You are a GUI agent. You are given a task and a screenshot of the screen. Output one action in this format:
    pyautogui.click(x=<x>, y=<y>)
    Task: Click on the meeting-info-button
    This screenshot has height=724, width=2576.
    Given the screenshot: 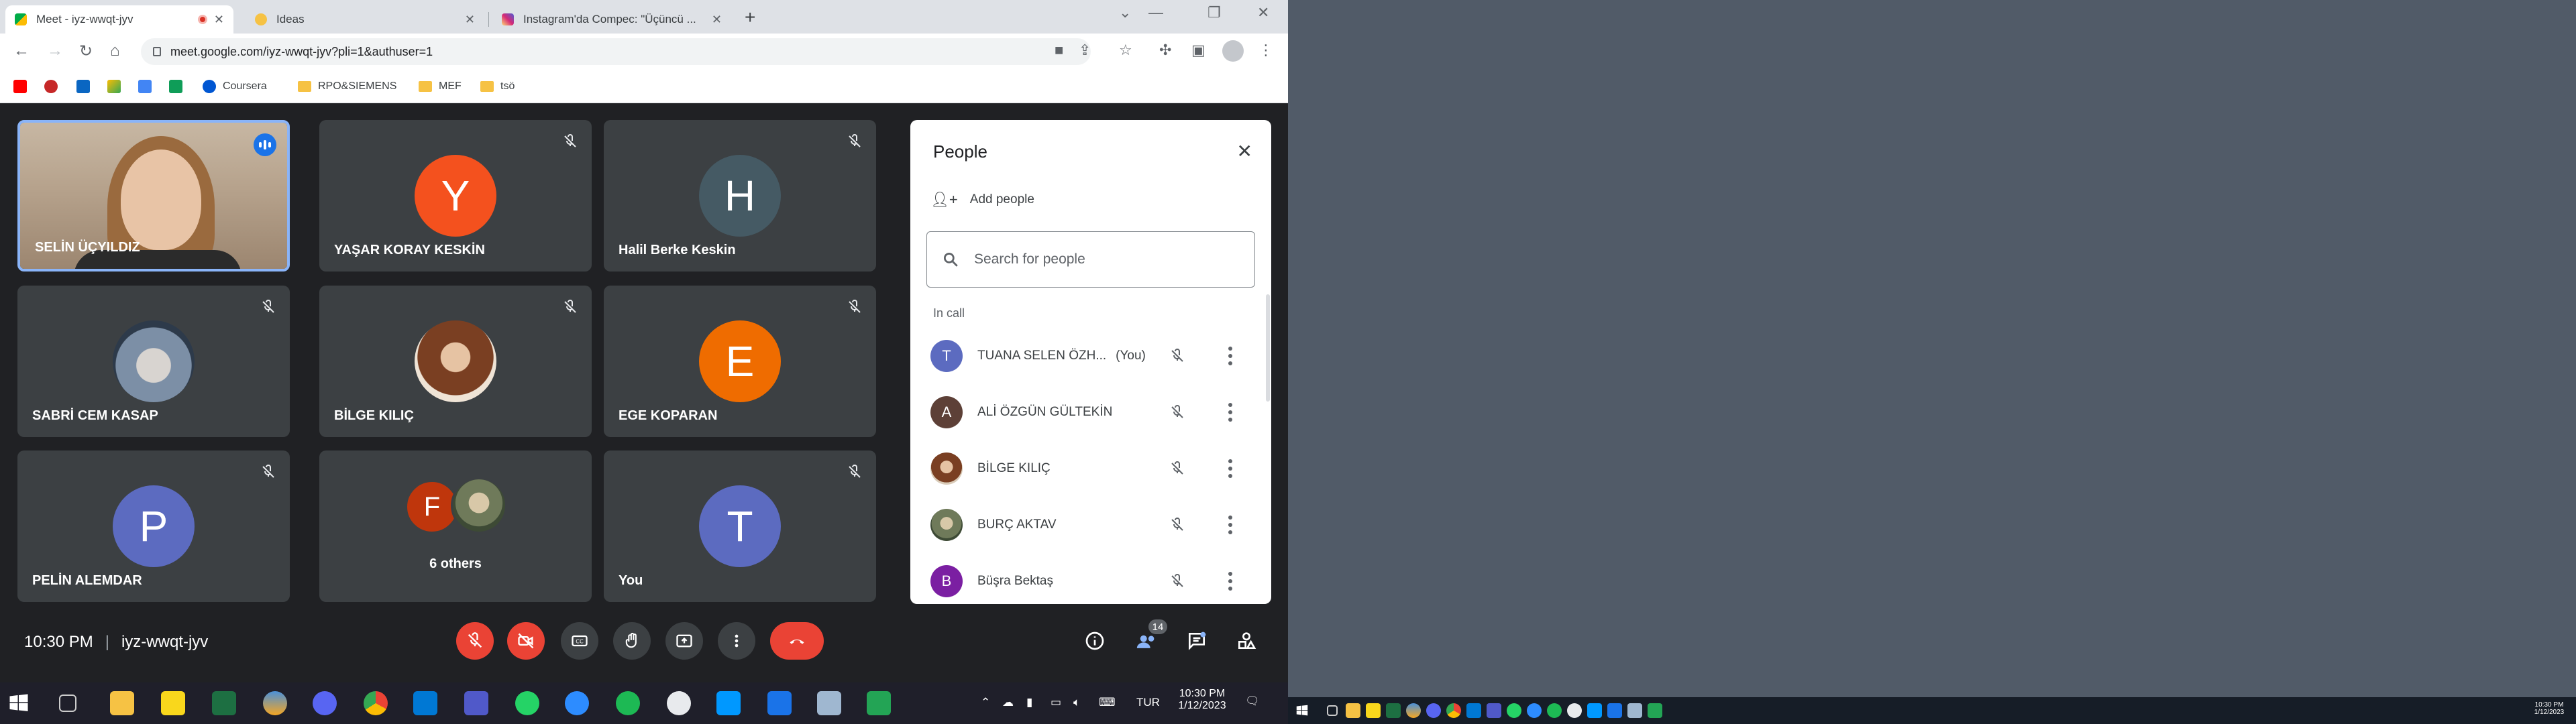 What is the action you would take?
    pyautogui.click(x=1095, y=642)
    